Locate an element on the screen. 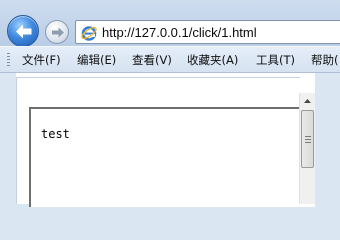 The width and height of the screenshot is (340, 240). menu-bar: 文件(F) 编辑(E) 查看(V) 收藏夹(A) 工具(T) 帮助( is located at coordinates (170, 59).